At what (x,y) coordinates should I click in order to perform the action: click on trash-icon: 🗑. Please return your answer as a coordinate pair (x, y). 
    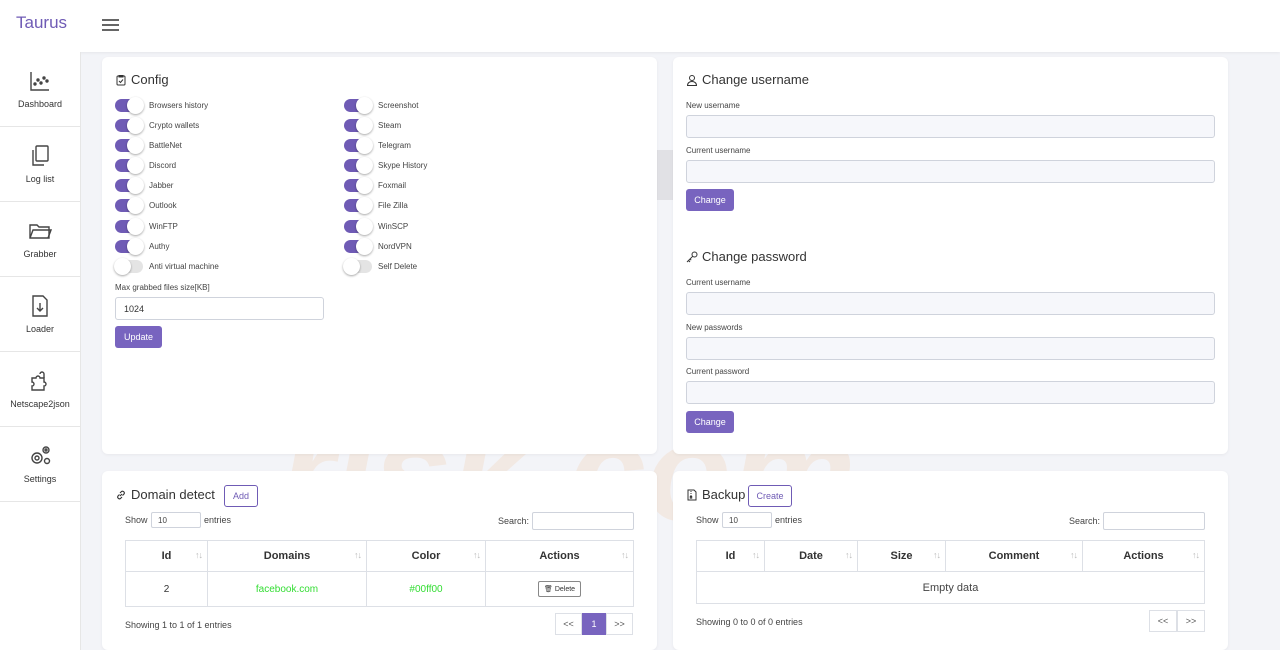
    Looking at the image, I should click on (548, 589).